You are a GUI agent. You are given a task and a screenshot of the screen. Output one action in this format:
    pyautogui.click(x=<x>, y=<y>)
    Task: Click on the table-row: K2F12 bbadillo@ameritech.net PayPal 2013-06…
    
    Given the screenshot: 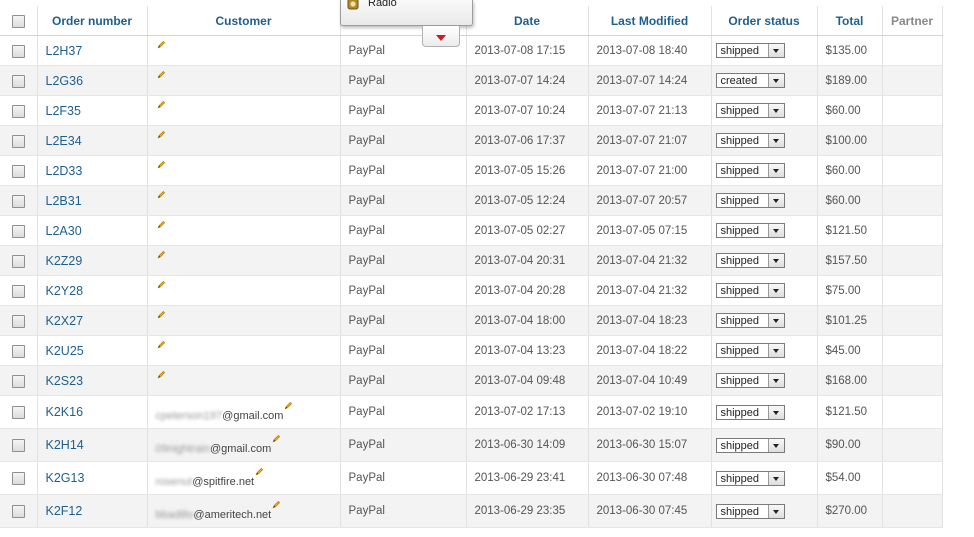 What is the action you would take?
    pyautogui.click(x=471, y=511)
    